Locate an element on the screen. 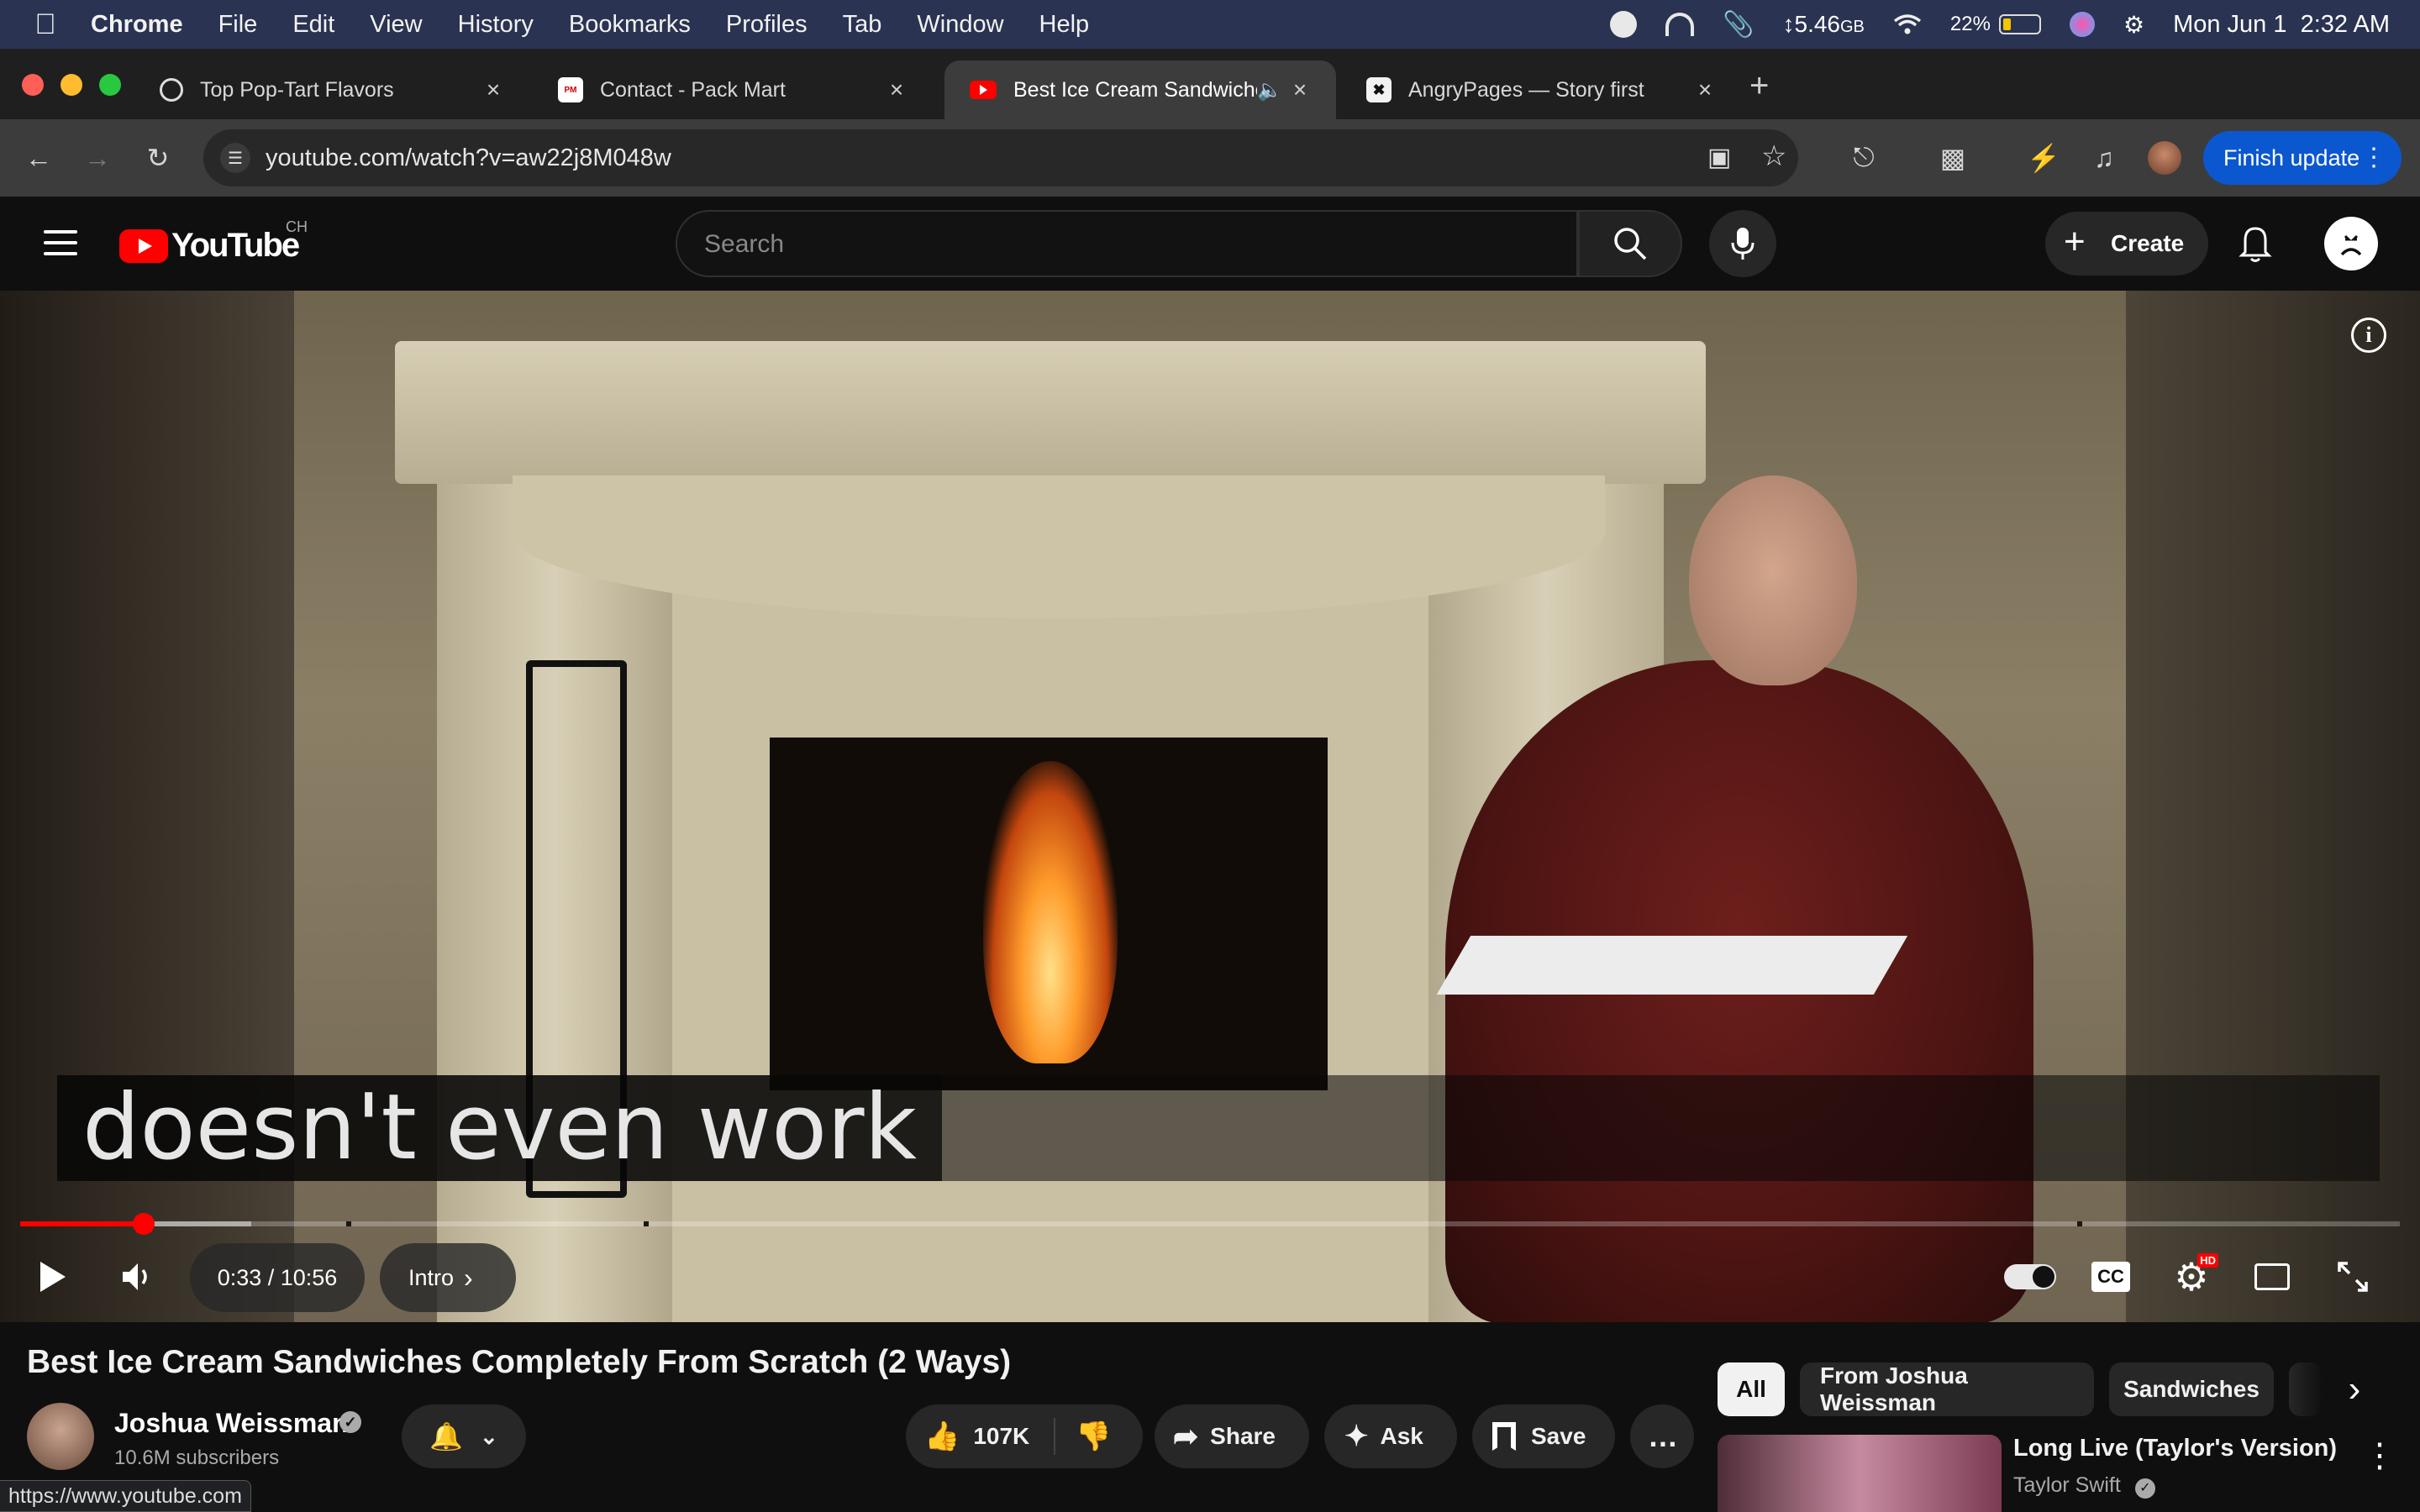 Image resolution: width=2420 pixels, height=1512 pixels. bookmark-star-icon: ☆ is located at coordinates (1773, 156).